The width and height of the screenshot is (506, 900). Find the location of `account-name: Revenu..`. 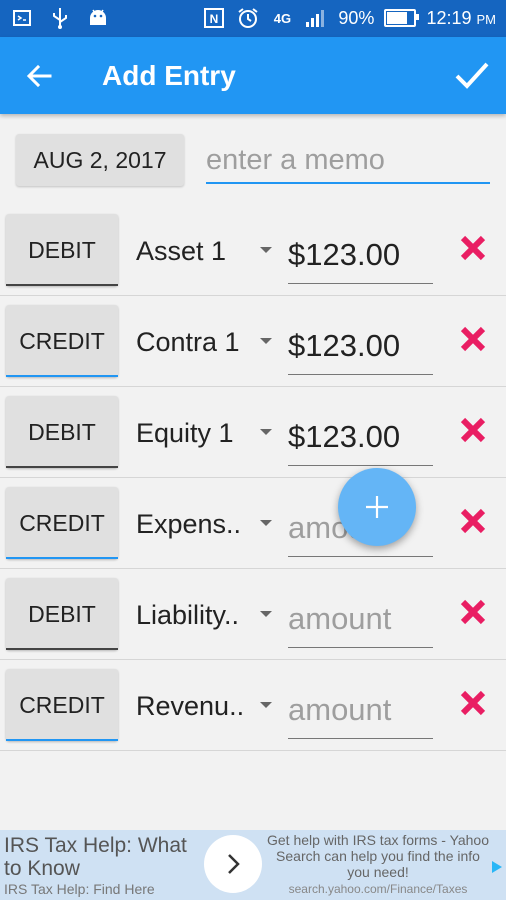

account-name: Revenu.. is located at coordinates (190, 705).